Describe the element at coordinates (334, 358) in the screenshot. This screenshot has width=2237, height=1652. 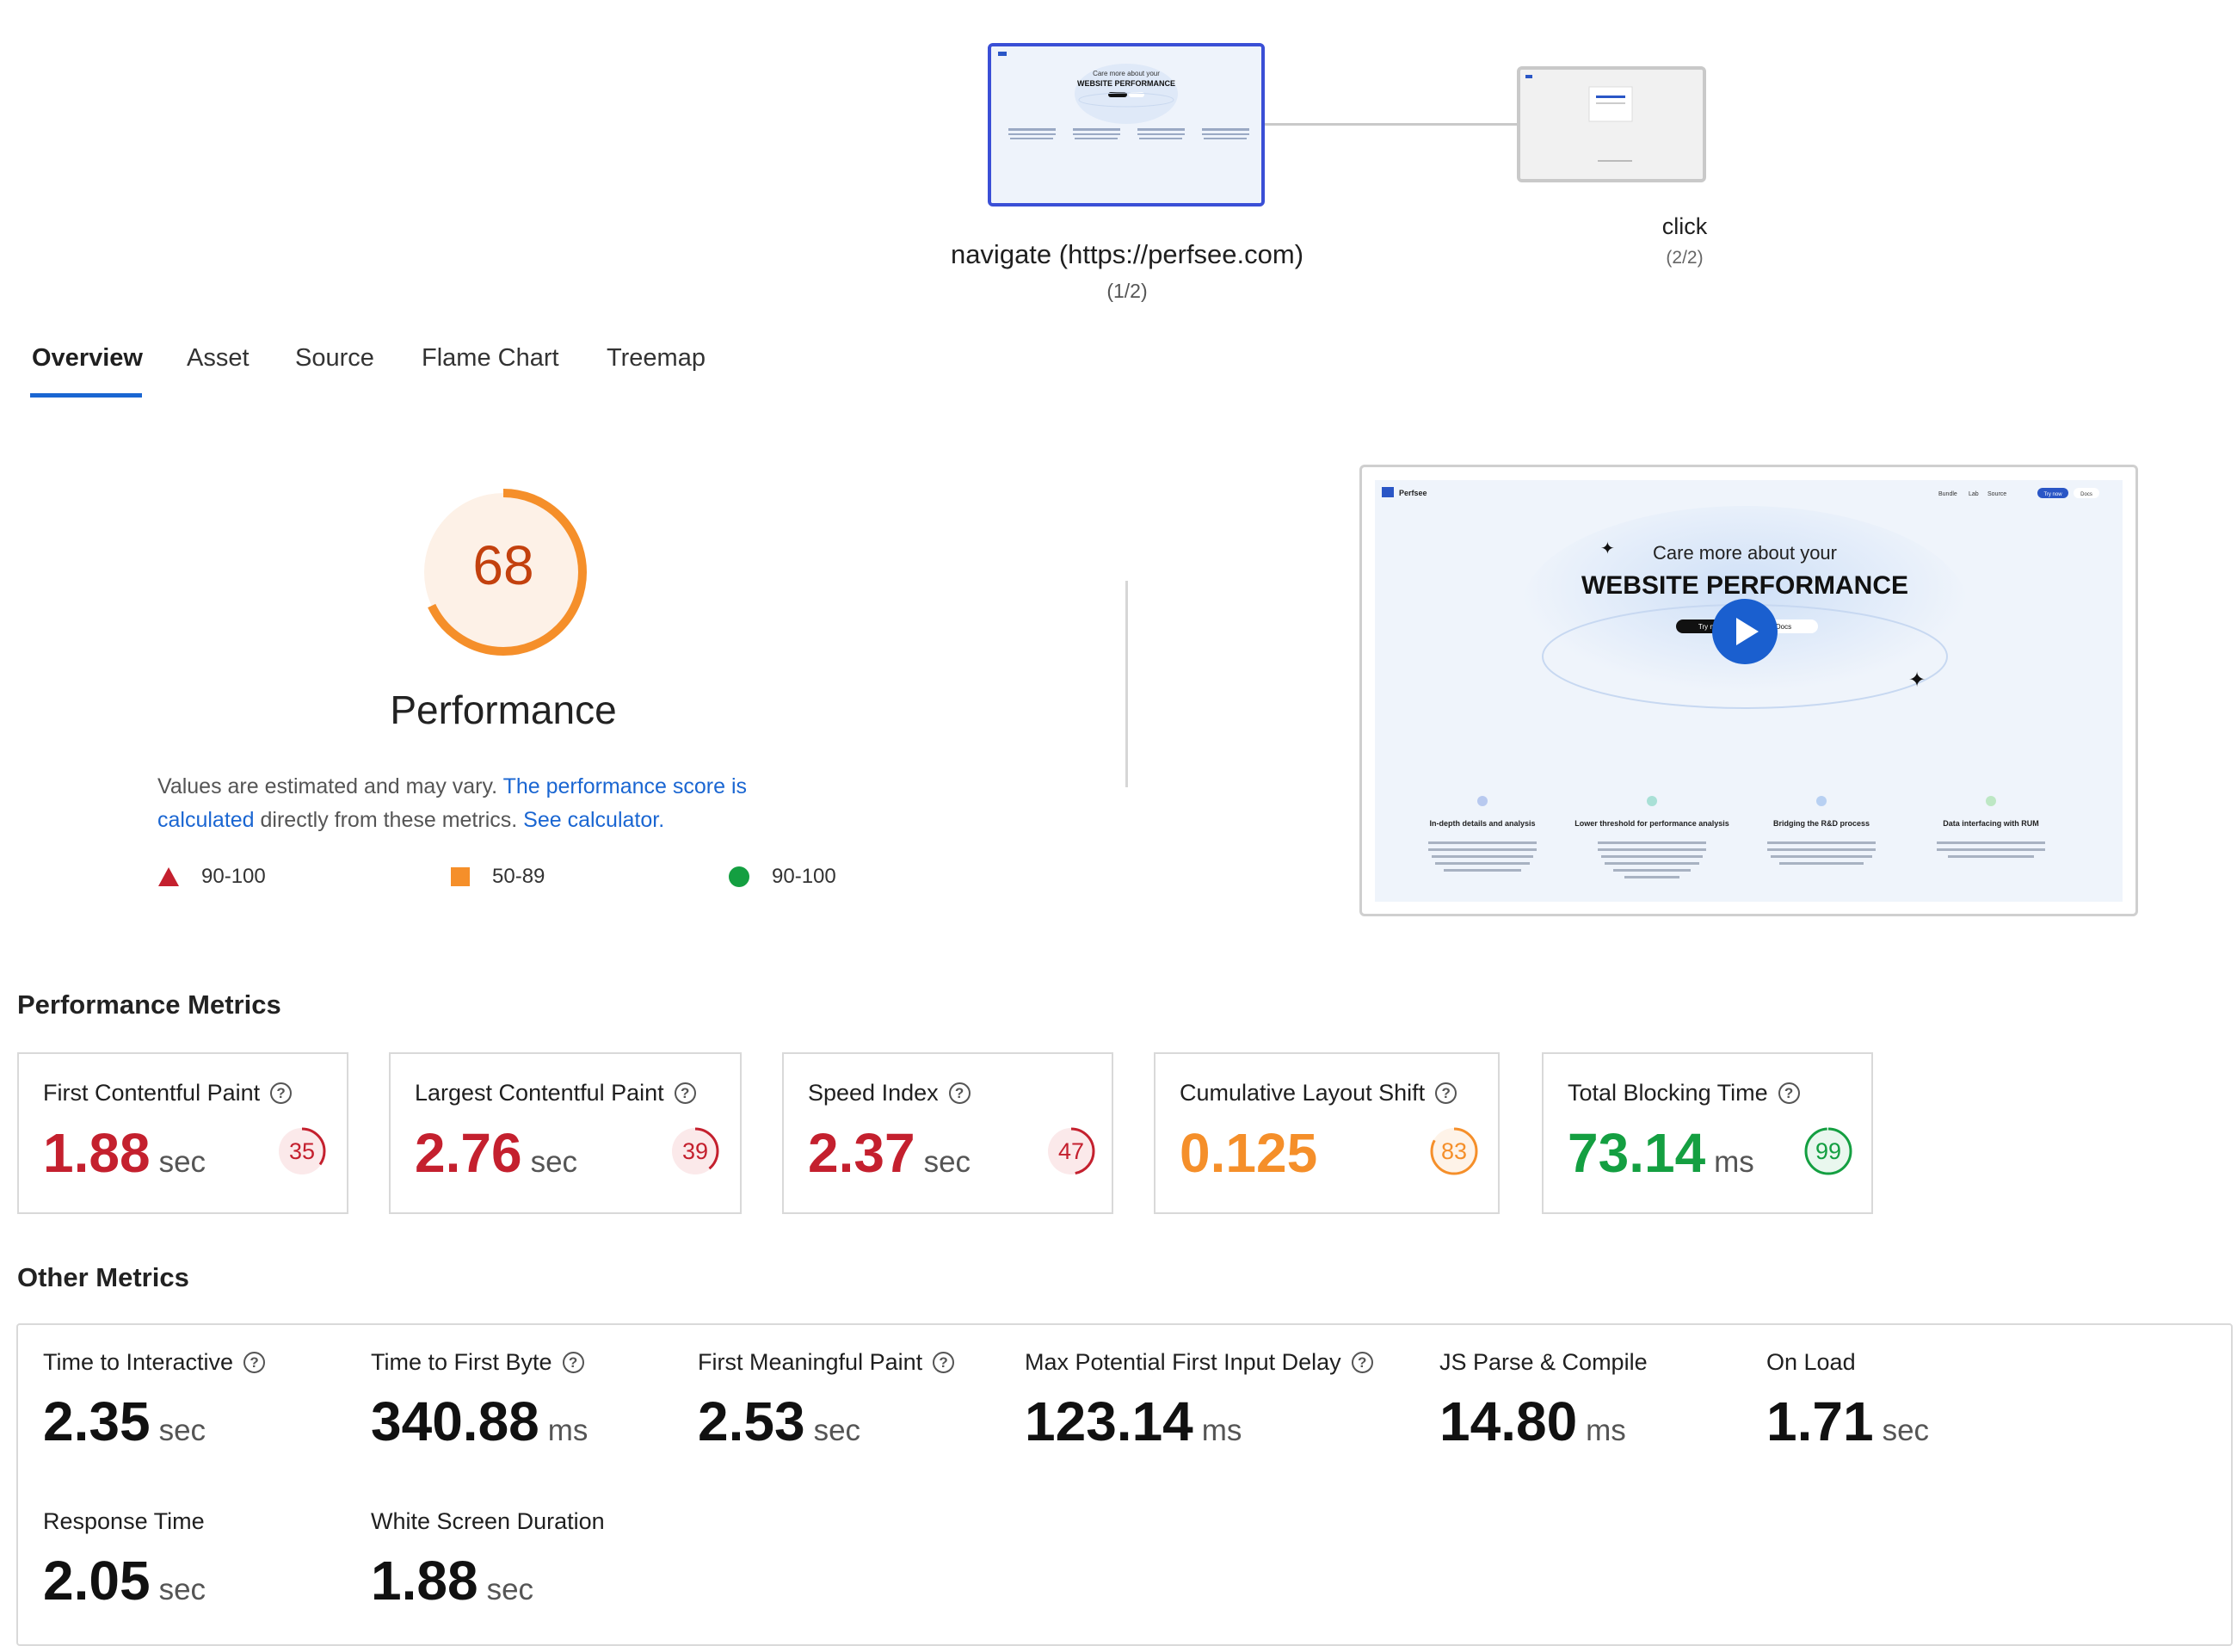
I see `tab-source: Source` at that location.